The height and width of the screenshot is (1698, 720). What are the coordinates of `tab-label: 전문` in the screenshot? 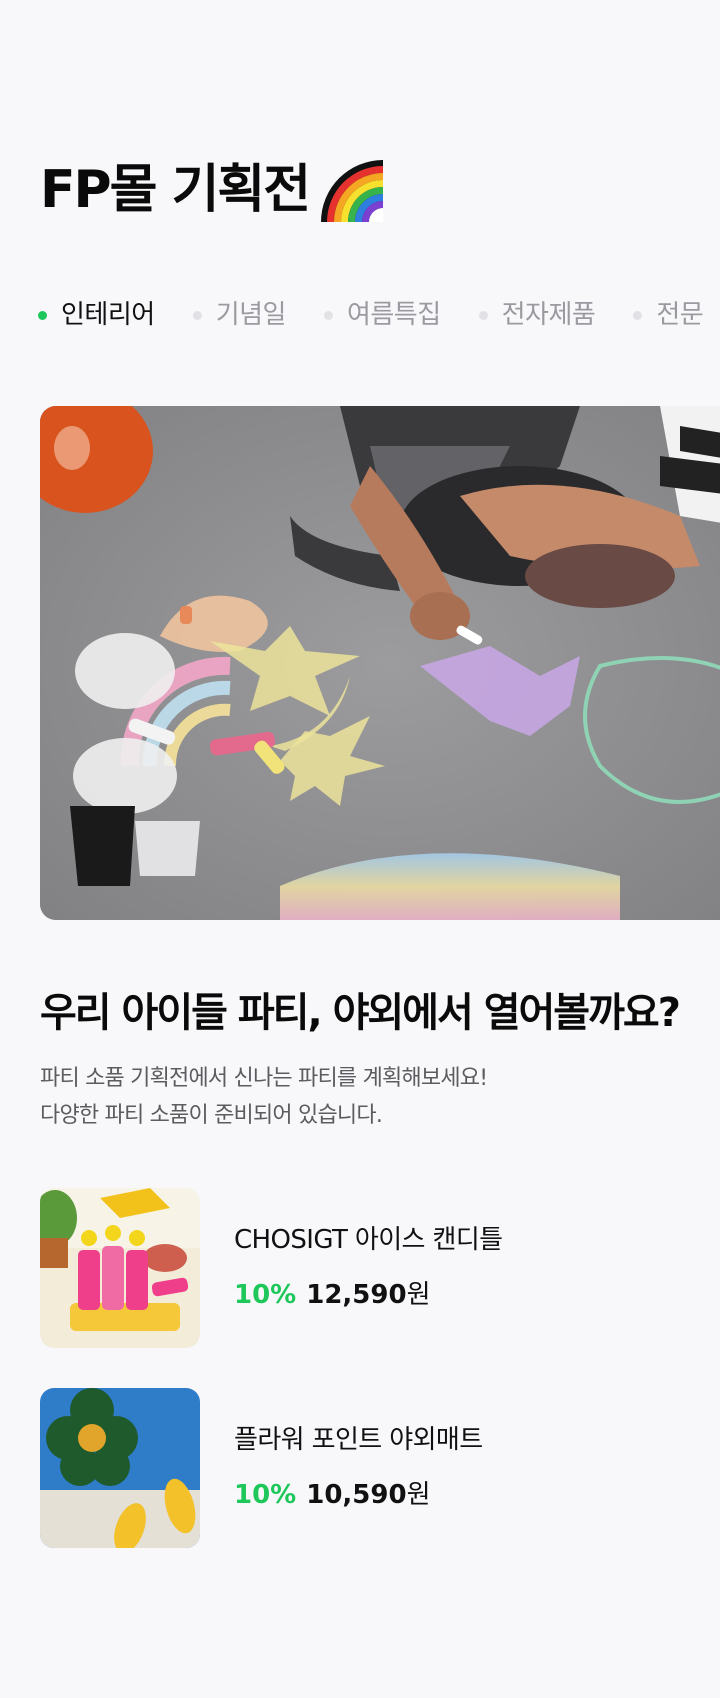 It's located at (680, 315).